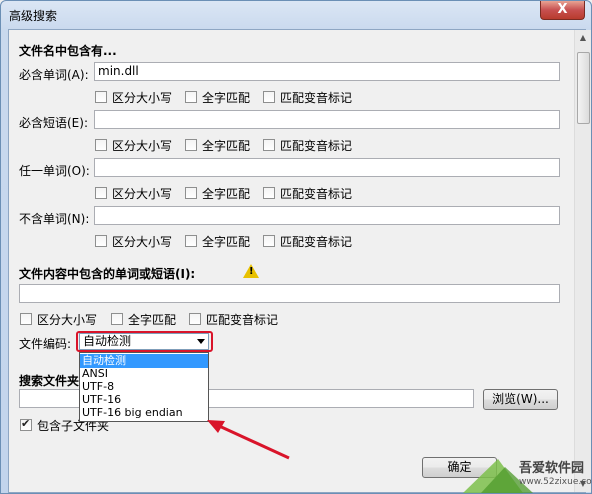 Image resolution: width=592 pixels, height=494 pixels. What do you see at coordinates (144, 341) in the screenshot?
I see `highlight-annotation` at bounding box center [144, 341].